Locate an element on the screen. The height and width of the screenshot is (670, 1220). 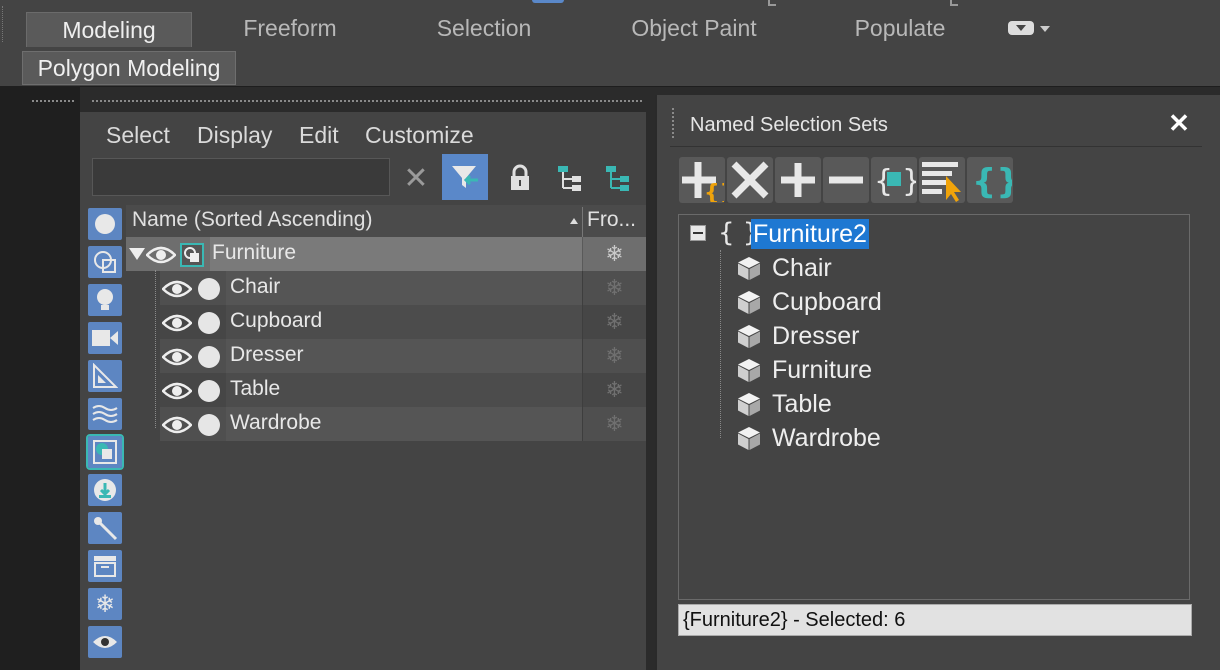
group-filter-icon is located at coordinates (105, 452).